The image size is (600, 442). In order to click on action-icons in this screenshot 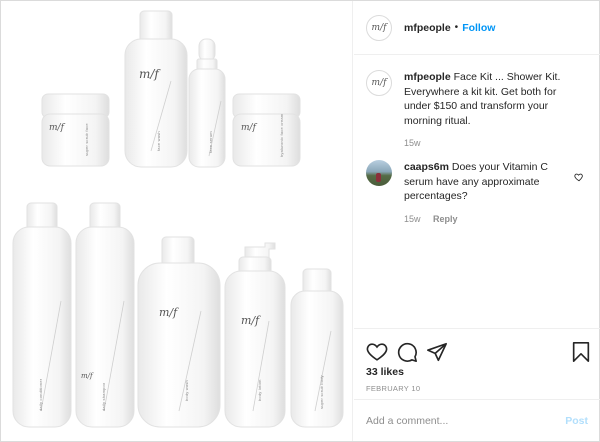, I will do `click(478, 352)`.